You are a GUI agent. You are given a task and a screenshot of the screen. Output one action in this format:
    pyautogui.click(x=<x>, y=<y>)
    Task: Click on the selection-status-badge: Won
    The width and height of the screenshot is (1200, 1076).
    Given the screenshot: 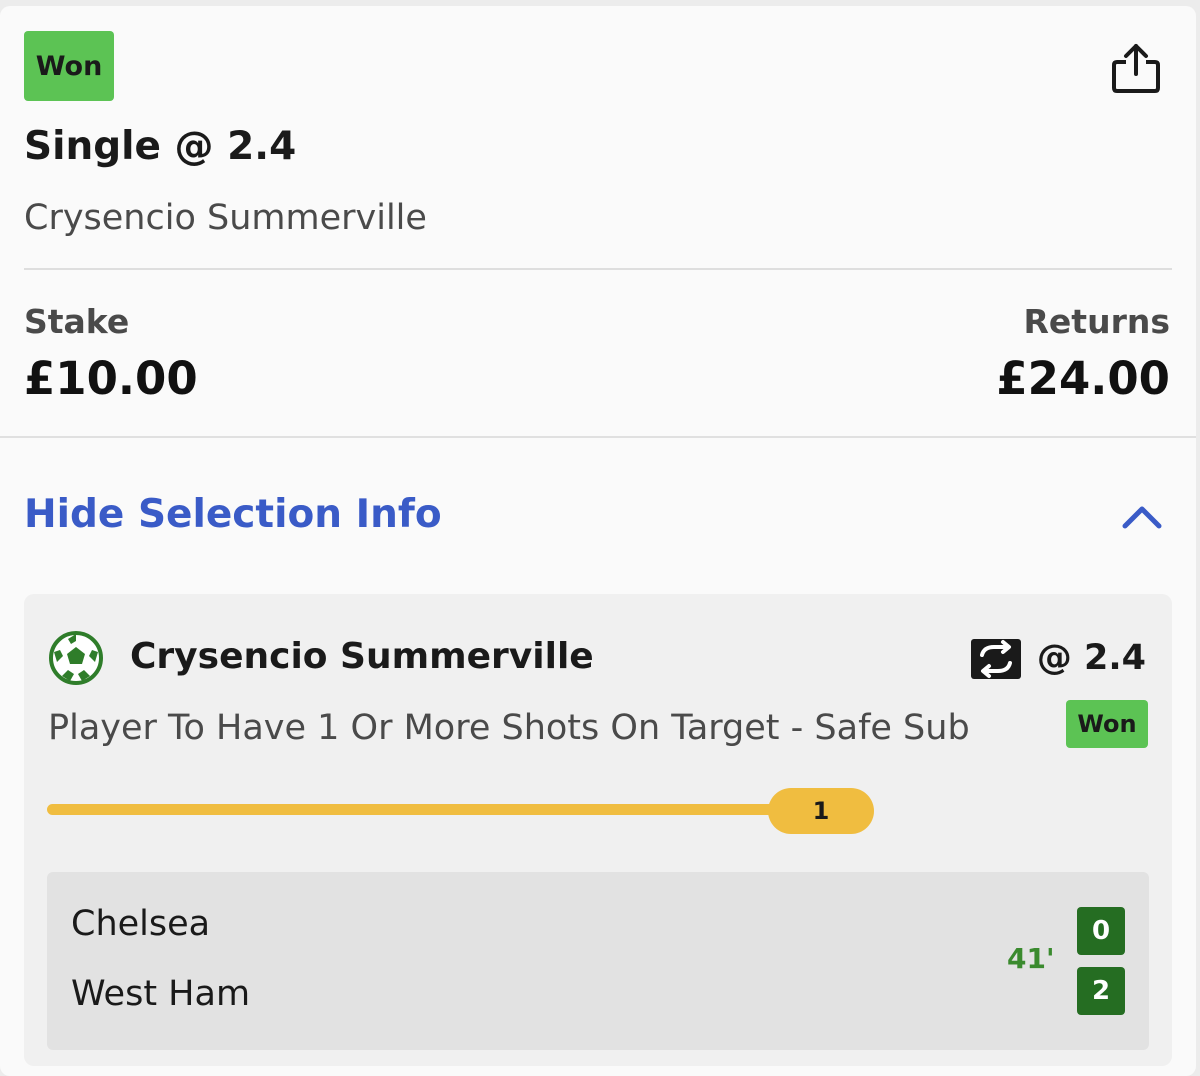 What is the action you would take?
    pyautogui.click(x=1107, y=724)
    